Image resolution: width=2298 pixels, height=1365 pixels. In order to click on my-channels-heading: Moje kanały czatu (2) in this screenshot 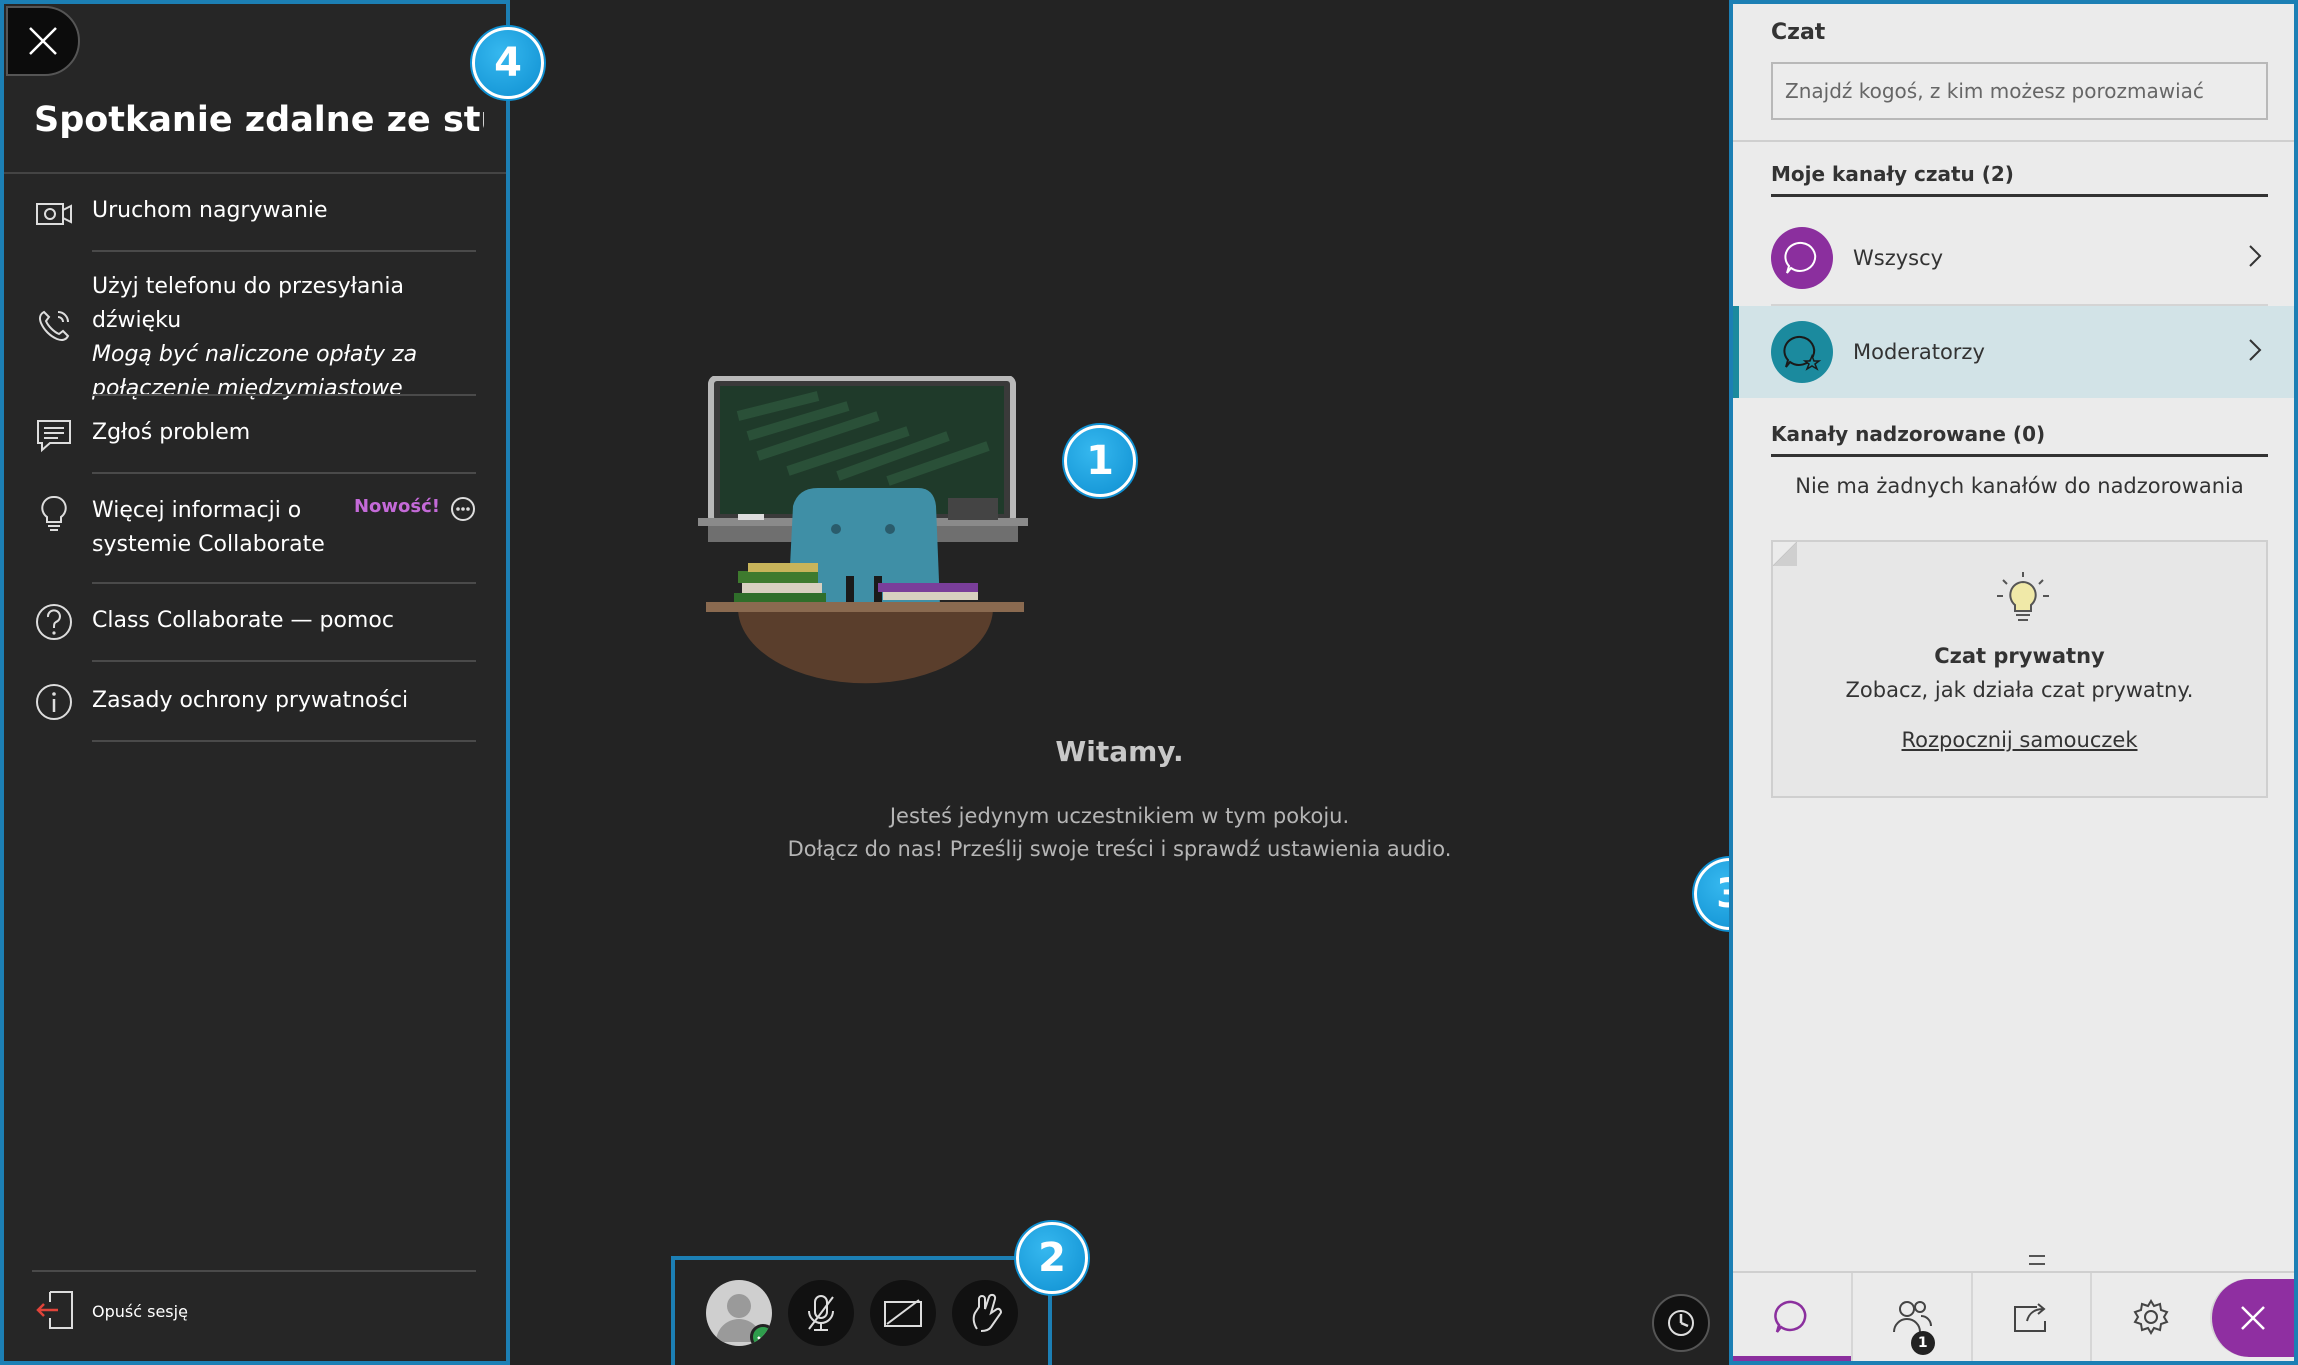, I will do `click(2019, 179)`.